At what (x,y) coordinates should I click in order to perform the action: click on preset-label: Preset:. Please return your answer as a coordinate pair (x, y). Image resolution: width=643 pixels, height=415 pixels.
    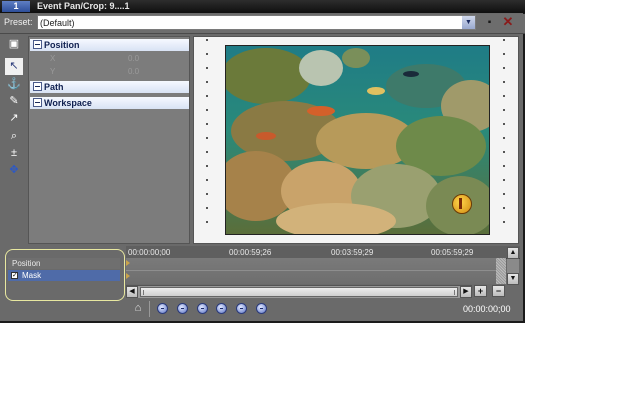
    Looking at the image, I should click on (18, 22).